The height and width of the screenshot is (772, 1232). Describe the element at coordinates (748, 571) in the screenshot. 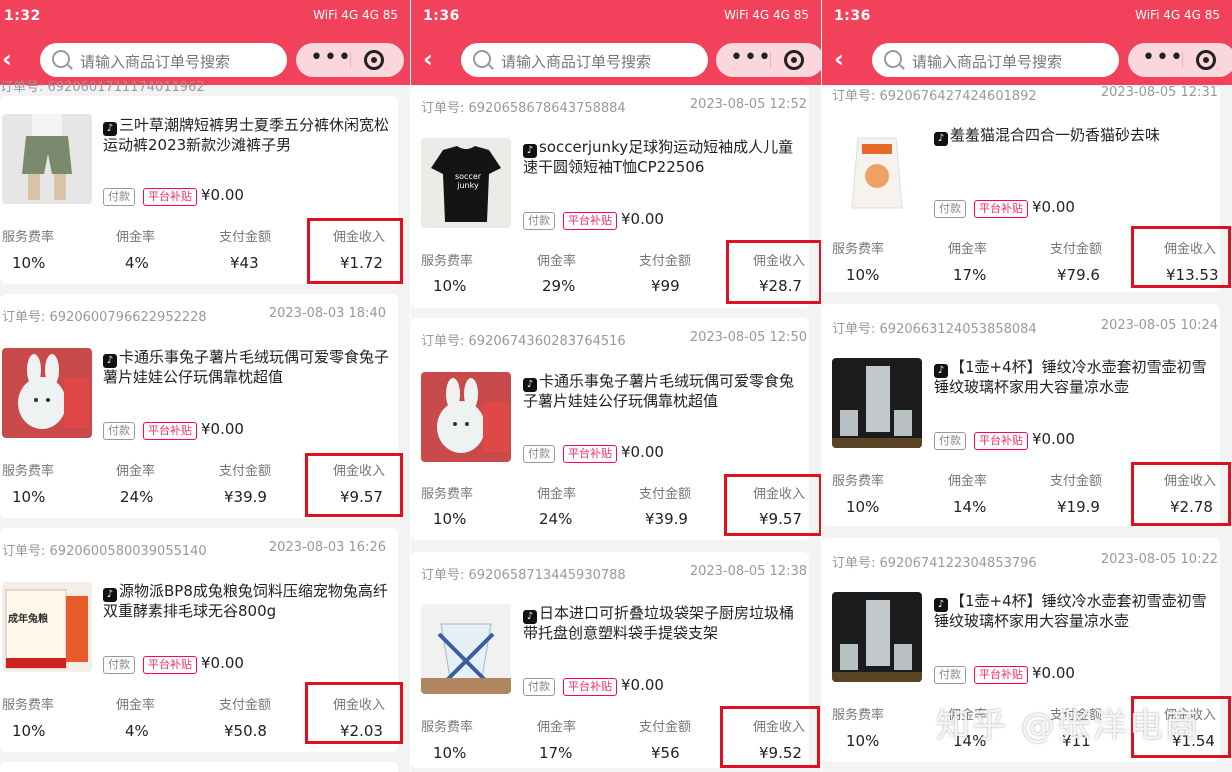

I see `order-date: 2023-08-05 12:38` at that location.